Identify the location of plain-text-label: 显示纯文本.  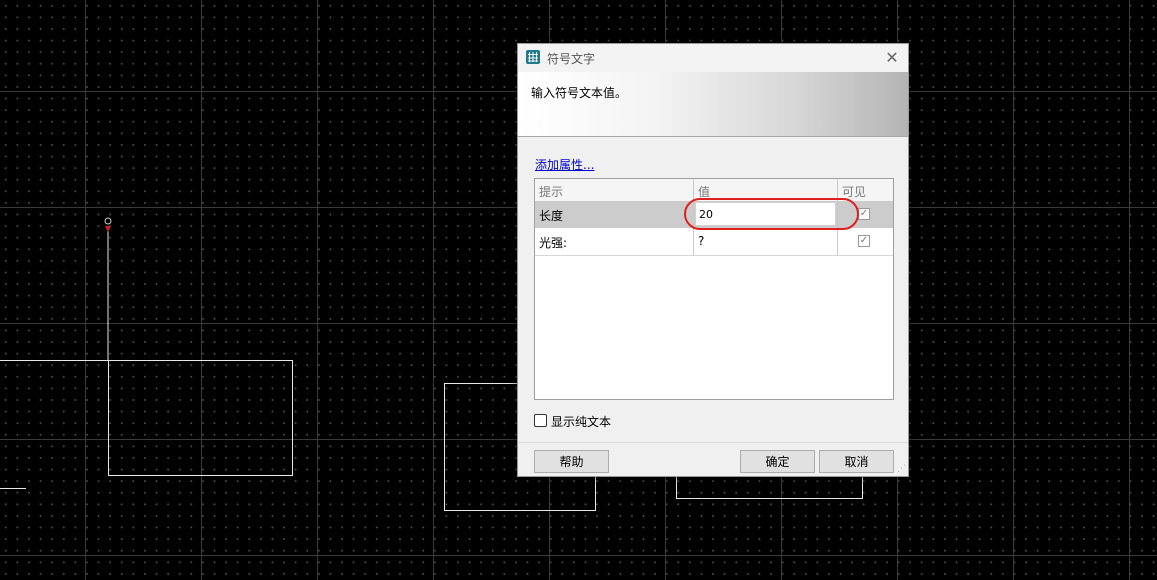
(581, 421).